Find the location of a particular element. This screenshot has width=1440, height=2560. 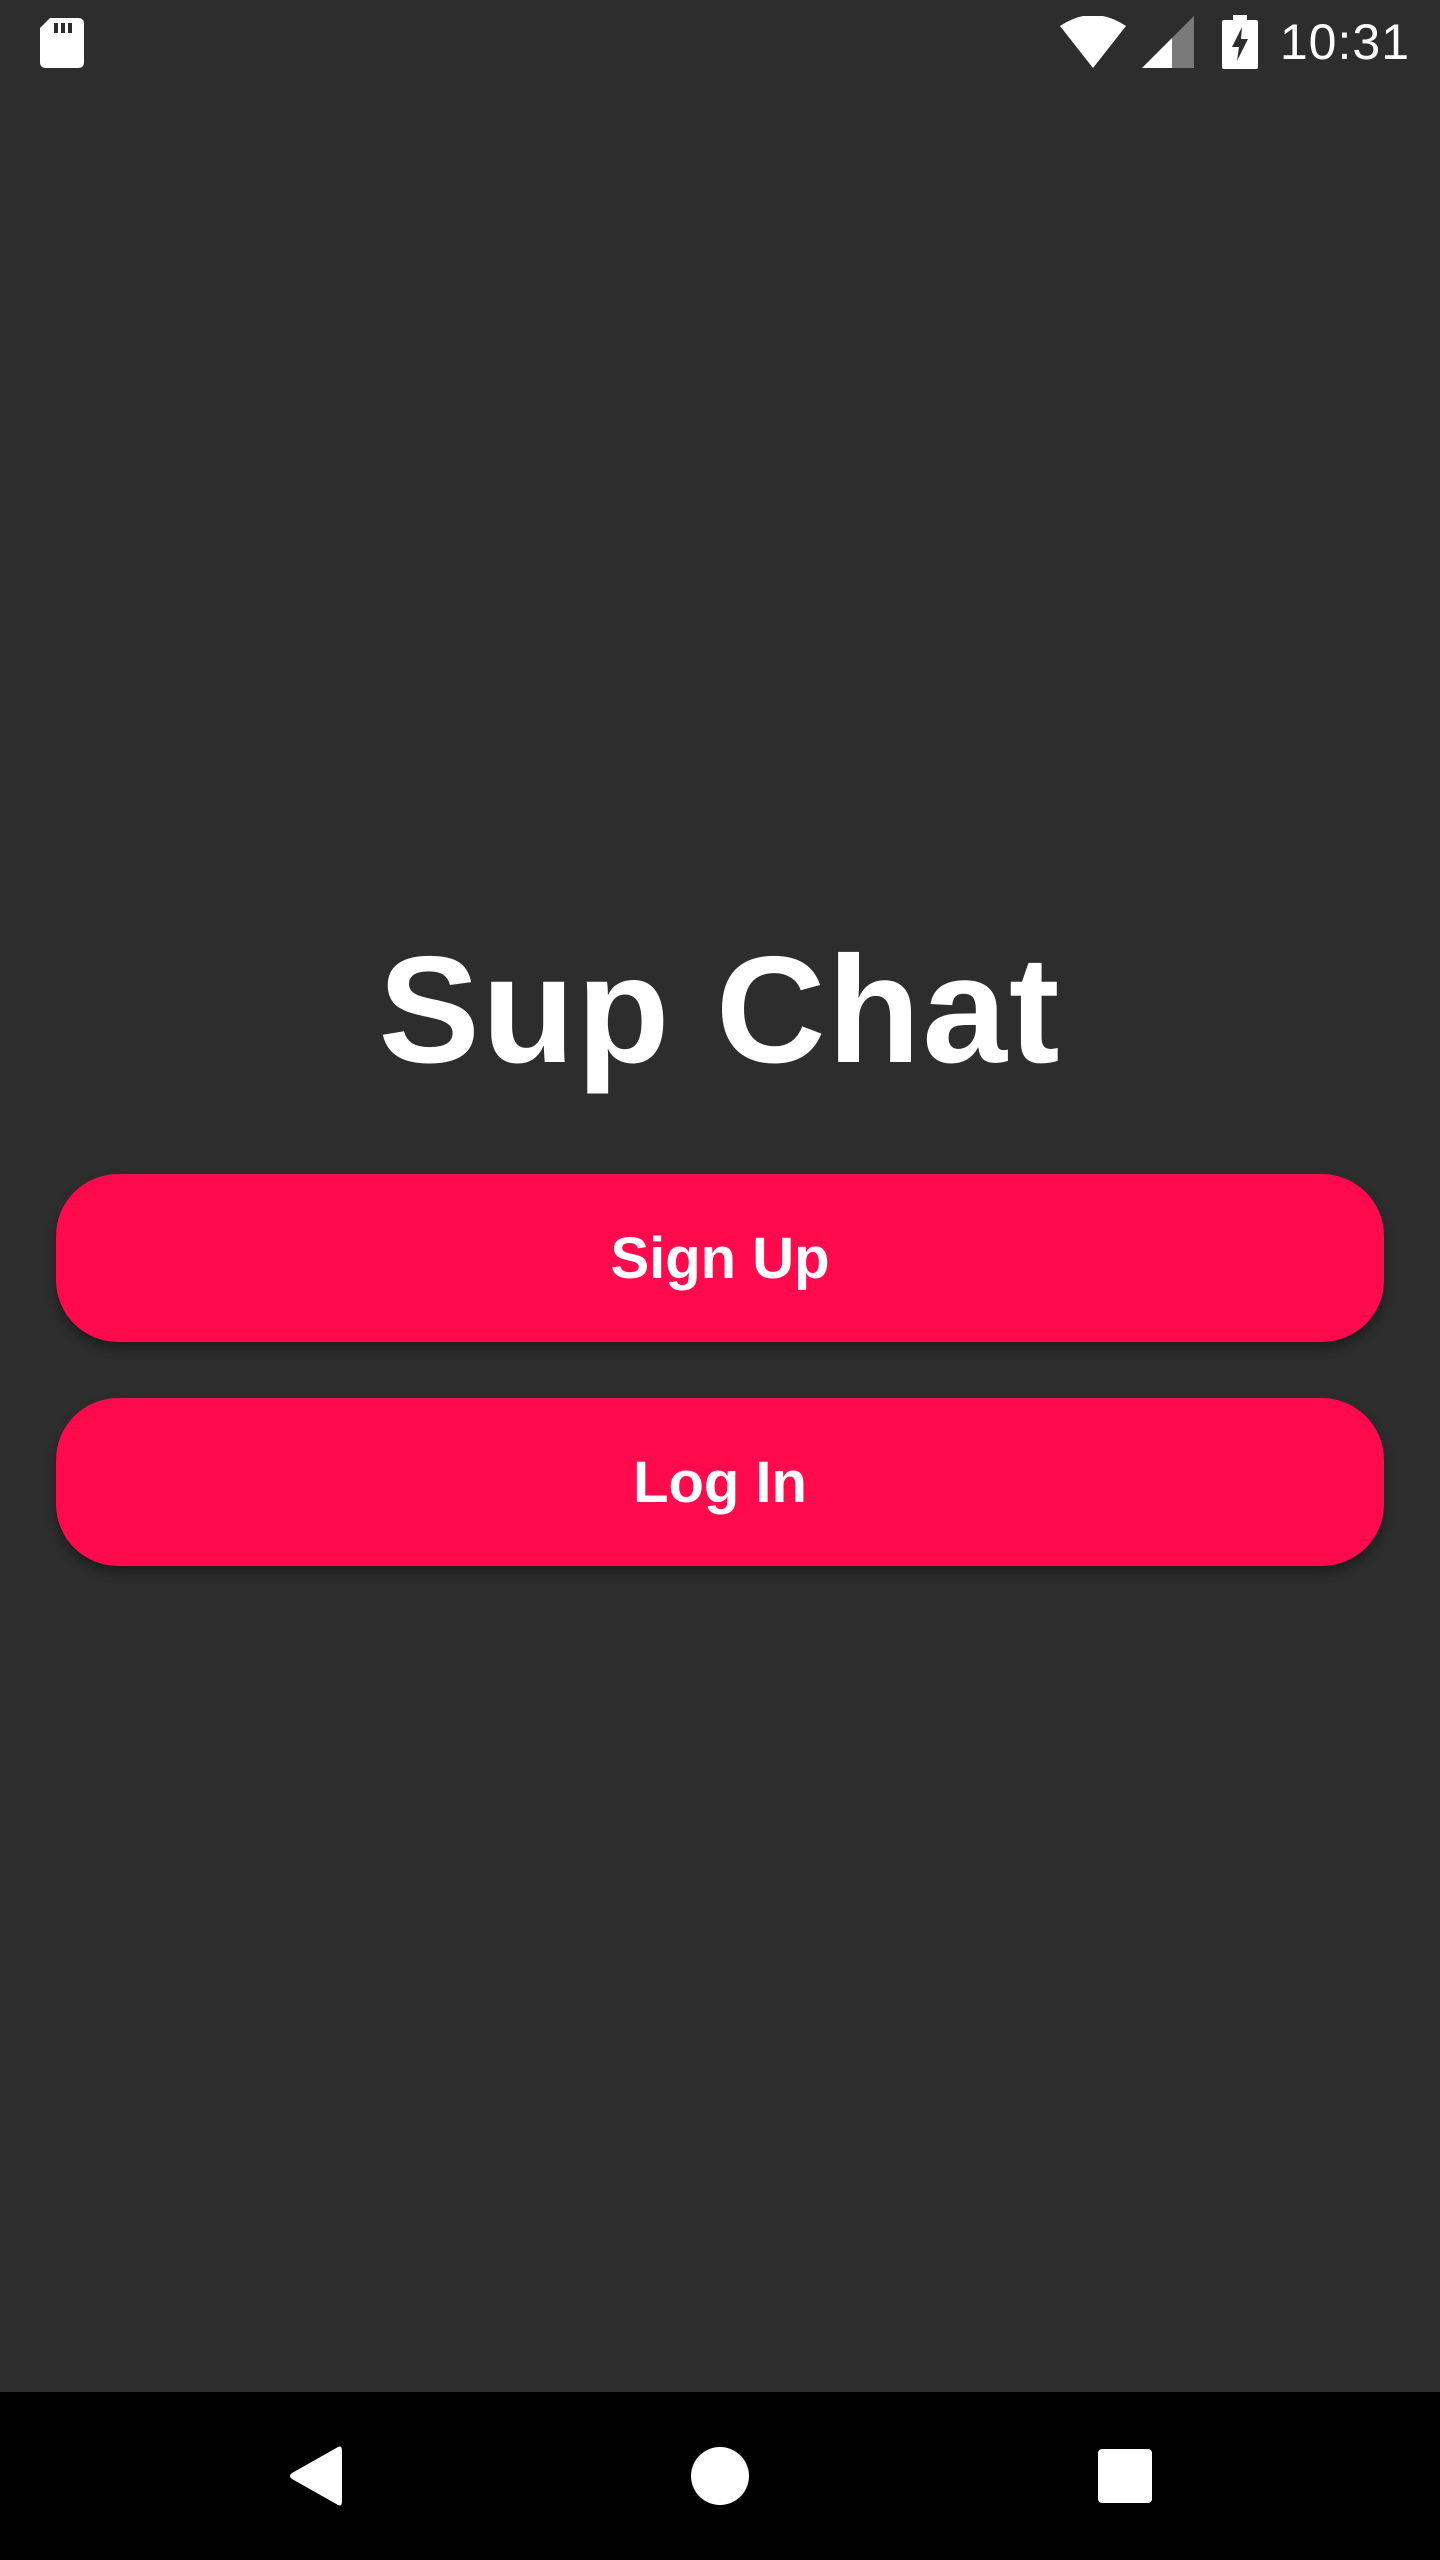

status-icons: 10:31 is located at coordinates (1234, 42).